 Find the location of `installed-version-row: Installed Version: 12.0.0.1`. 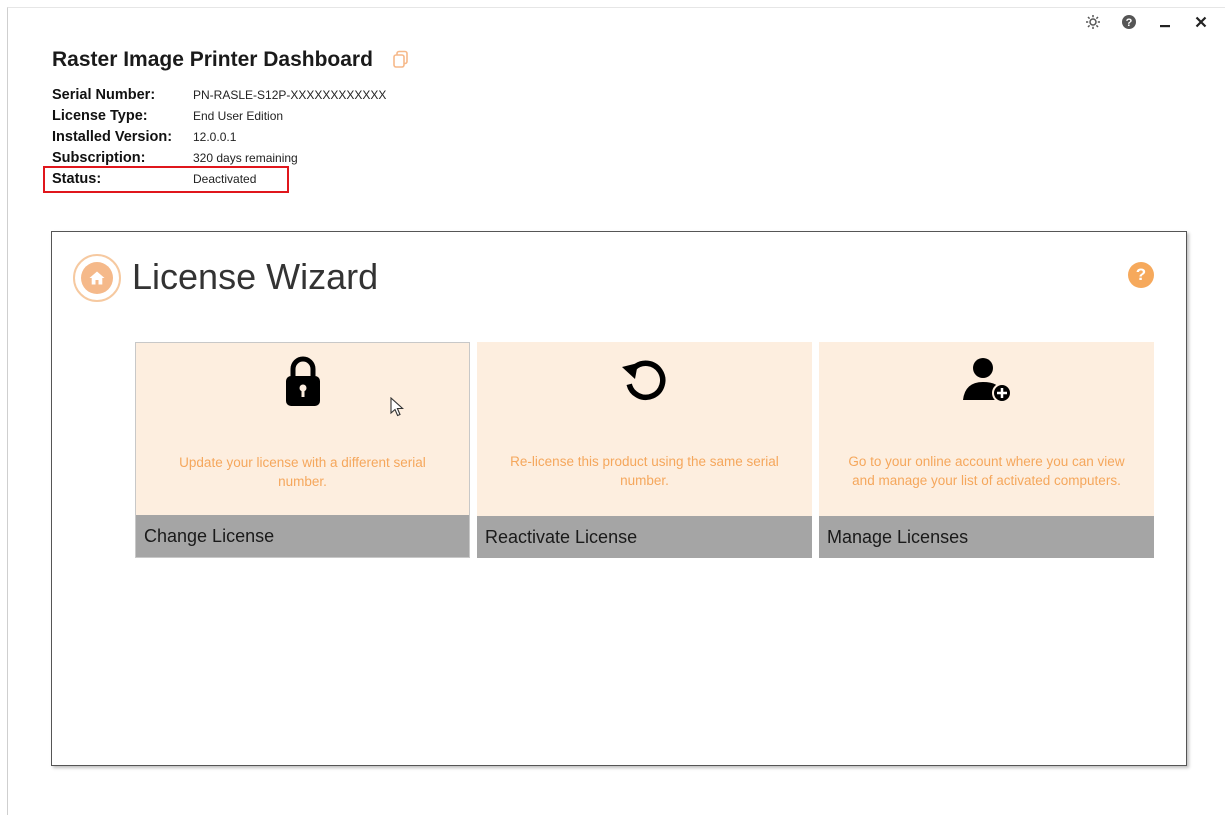

installed-version-row: Installed Version: 12.0.0.1 is located at coordinates (219, 136).